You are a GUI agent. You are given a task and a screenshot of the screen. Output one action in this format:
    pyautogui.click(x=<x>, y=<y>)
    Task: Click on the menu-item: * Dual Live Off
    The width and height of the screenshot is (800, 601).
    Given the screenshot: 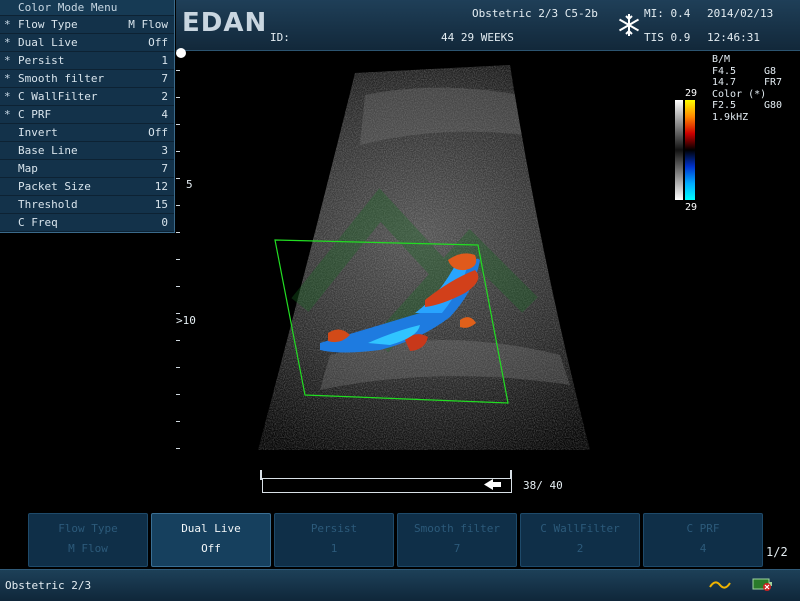 What is the action you would take?
    pyautogui.click(x=87, y=42)
    